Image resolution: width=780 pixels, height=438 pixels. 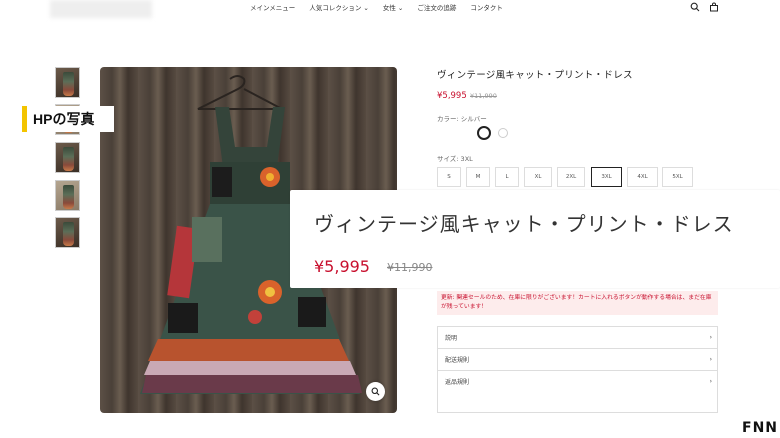 What do you see at coordinates (393, 7) in the screenshot?
I see `nav-item-women: 女性 ⌄` at bounding box center [393, 7].